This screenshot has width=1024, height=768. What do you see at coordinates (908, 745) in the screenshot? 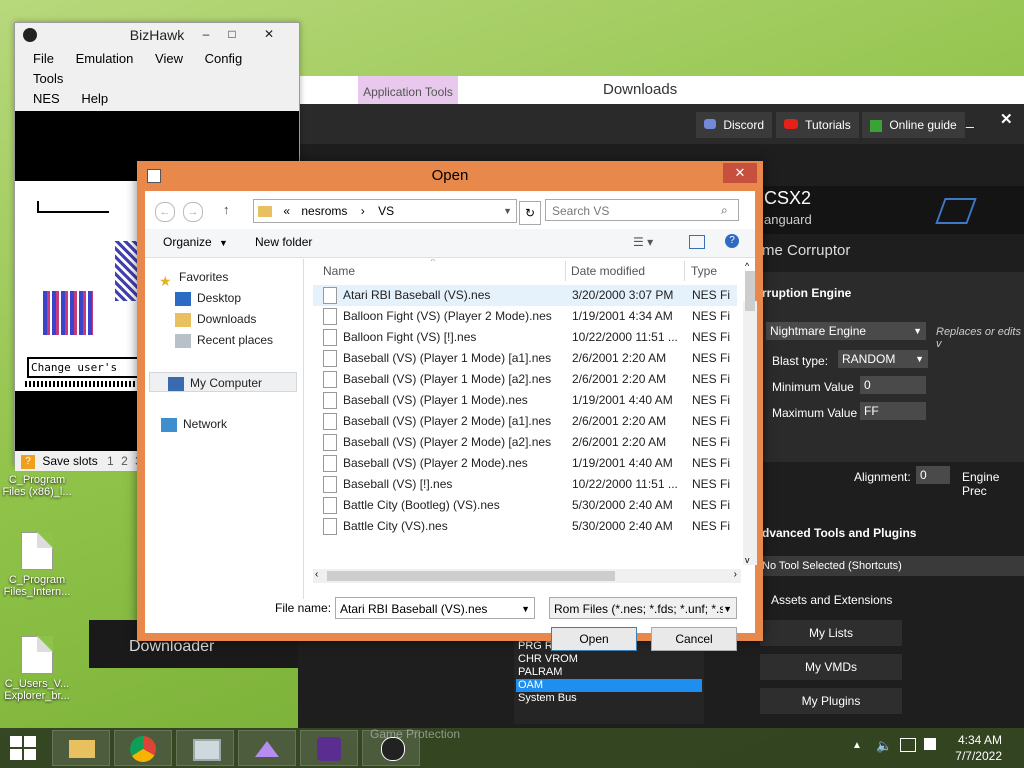
I see `network-status-icon` at bounding box center [908, 745].